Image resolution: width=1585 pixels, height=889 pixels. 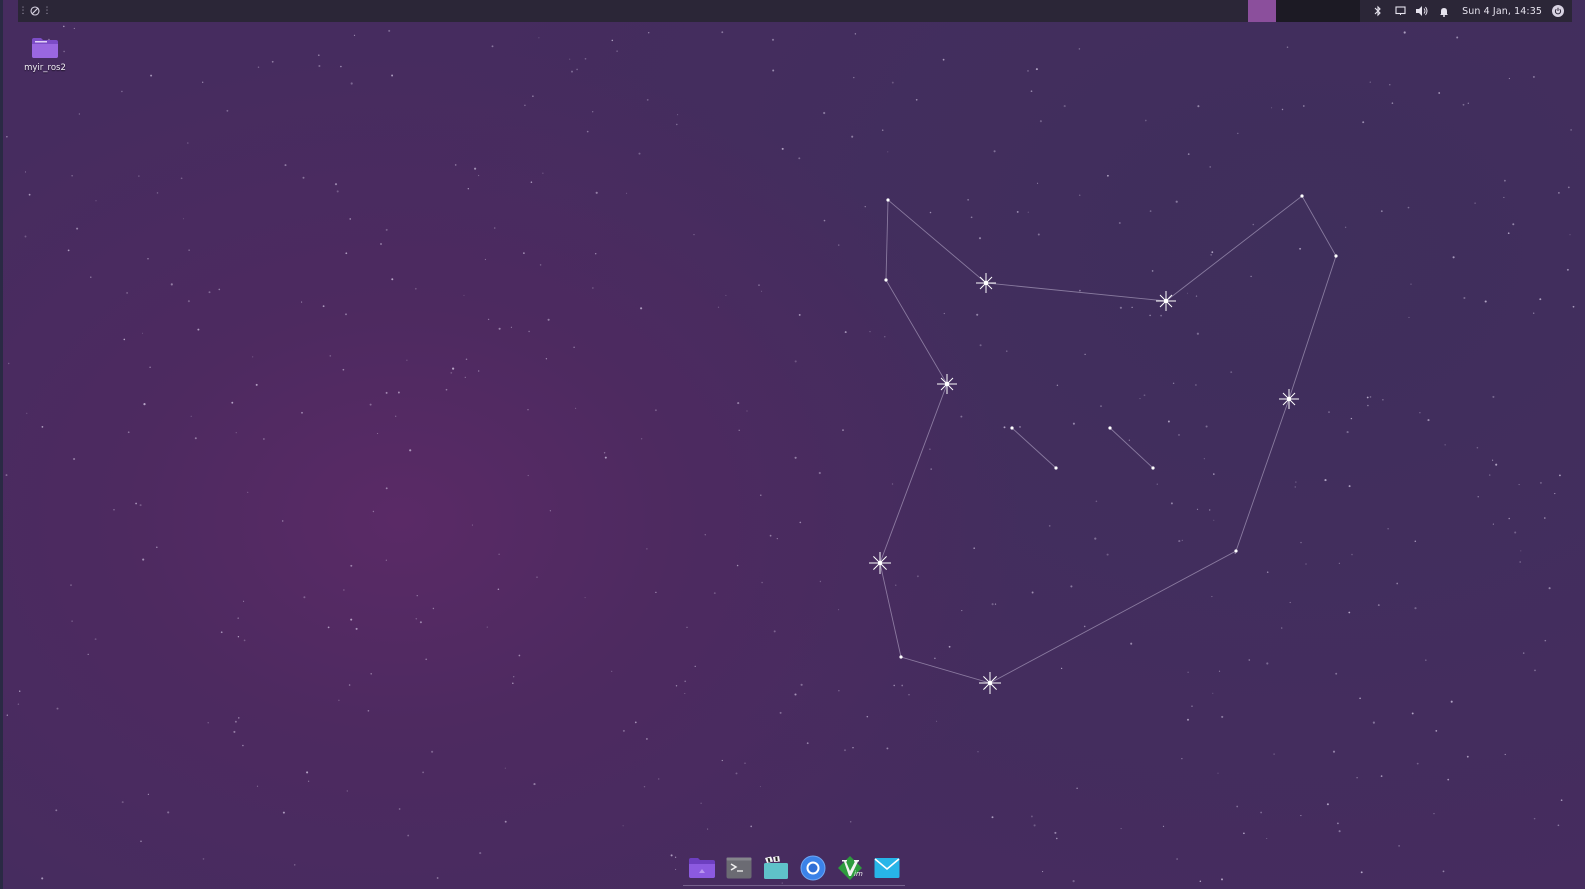 I want to click on clock: Sun 4 Jan, 14:35, so click(x=1502, y=11).